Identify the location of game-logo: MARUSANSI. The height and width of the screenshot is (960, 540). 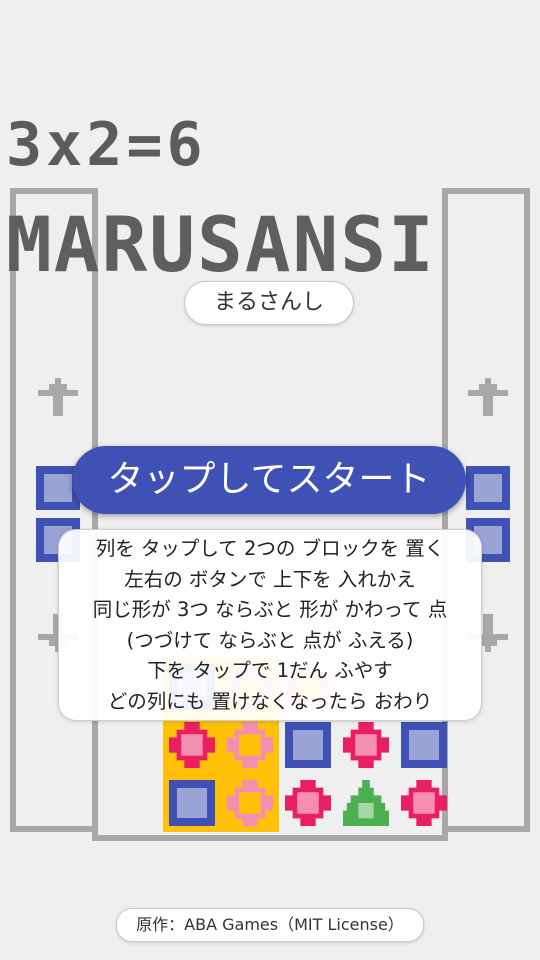
(221, 244).